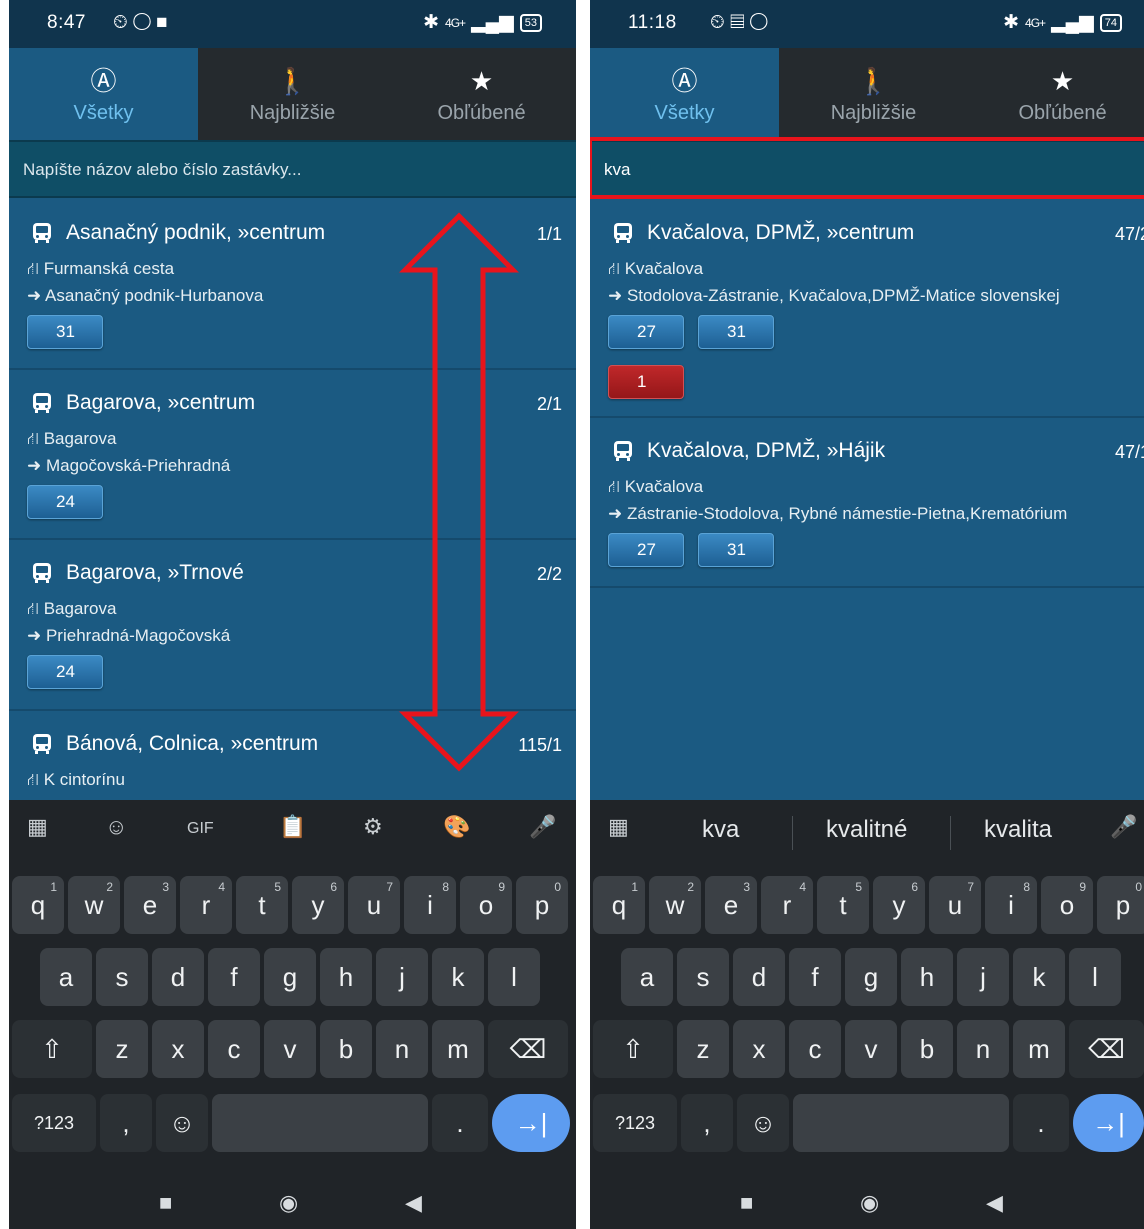  I want to click on settings-gear-icon: ⚙, so click(373, 827).